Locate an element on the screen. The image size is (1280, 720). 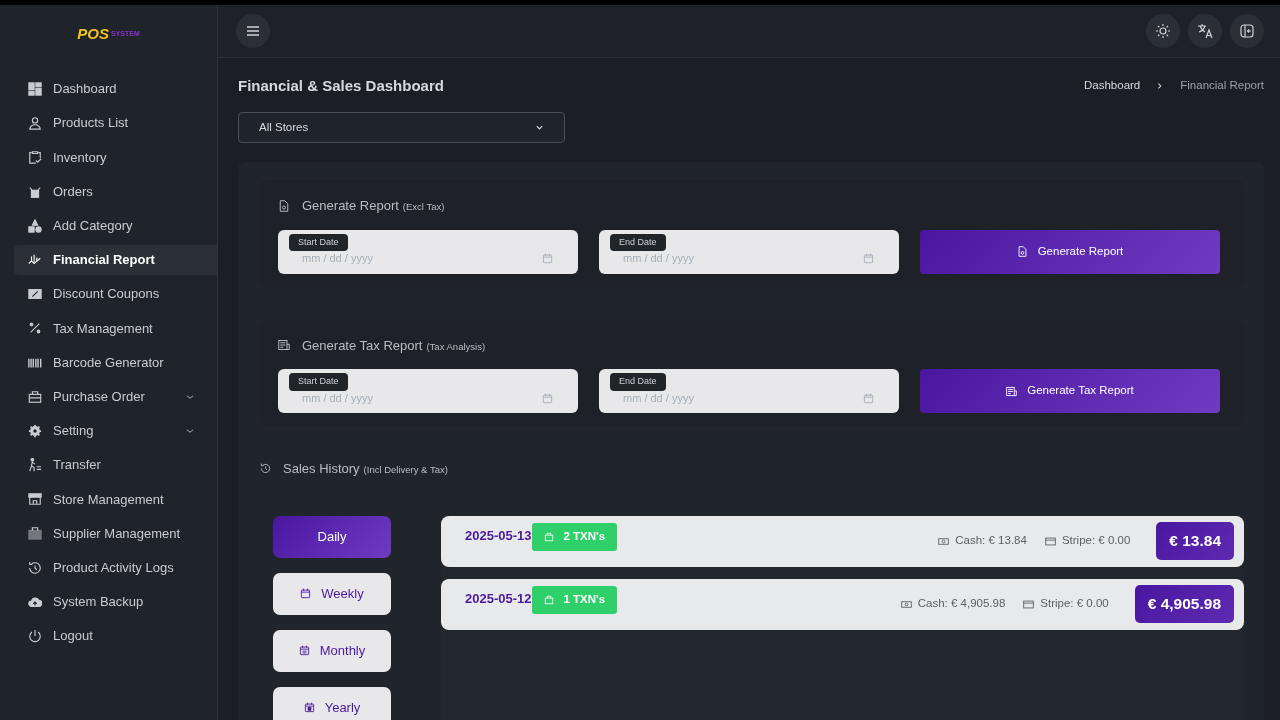
translate-button is located at coordinates (1205, 31).